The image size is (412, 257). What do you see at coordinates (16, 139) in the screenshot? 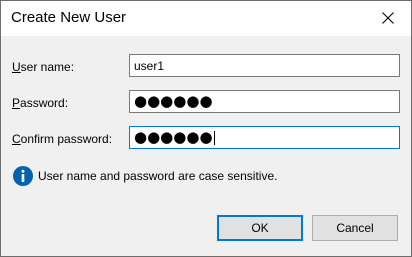
I see `confirm-password-label-accel: C` at bounding box center [16, 139].